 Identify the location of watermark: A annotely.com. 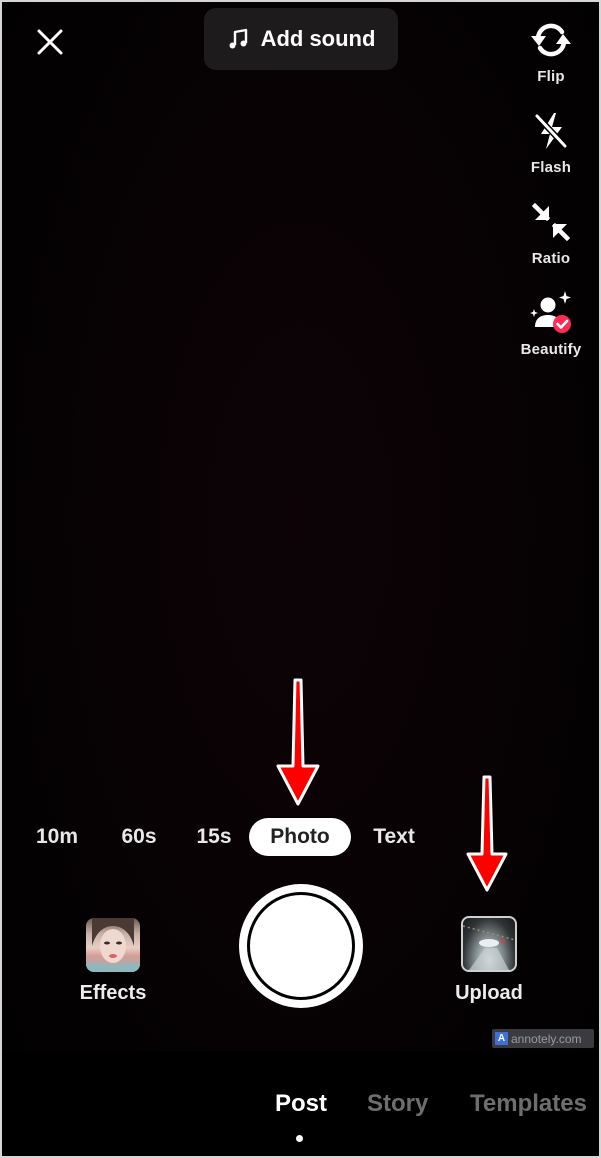
(543, 1038).